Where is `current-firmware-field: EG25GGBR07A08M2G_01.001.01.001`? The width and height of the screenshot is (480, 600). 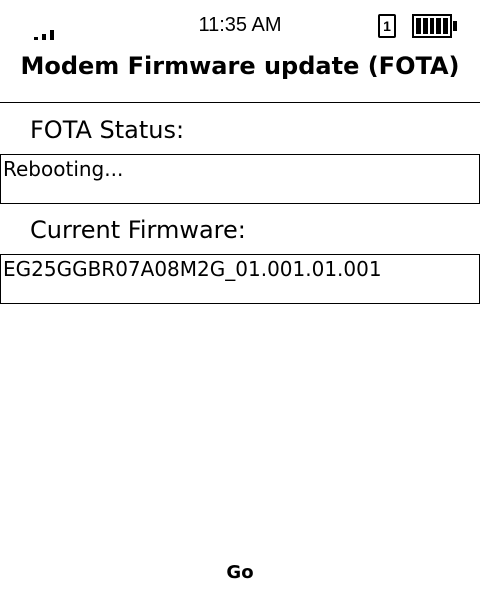
current-firmware-field: EG25GGBR07A08M2G_01.001.01.001 is located at coordinates (240, 279).